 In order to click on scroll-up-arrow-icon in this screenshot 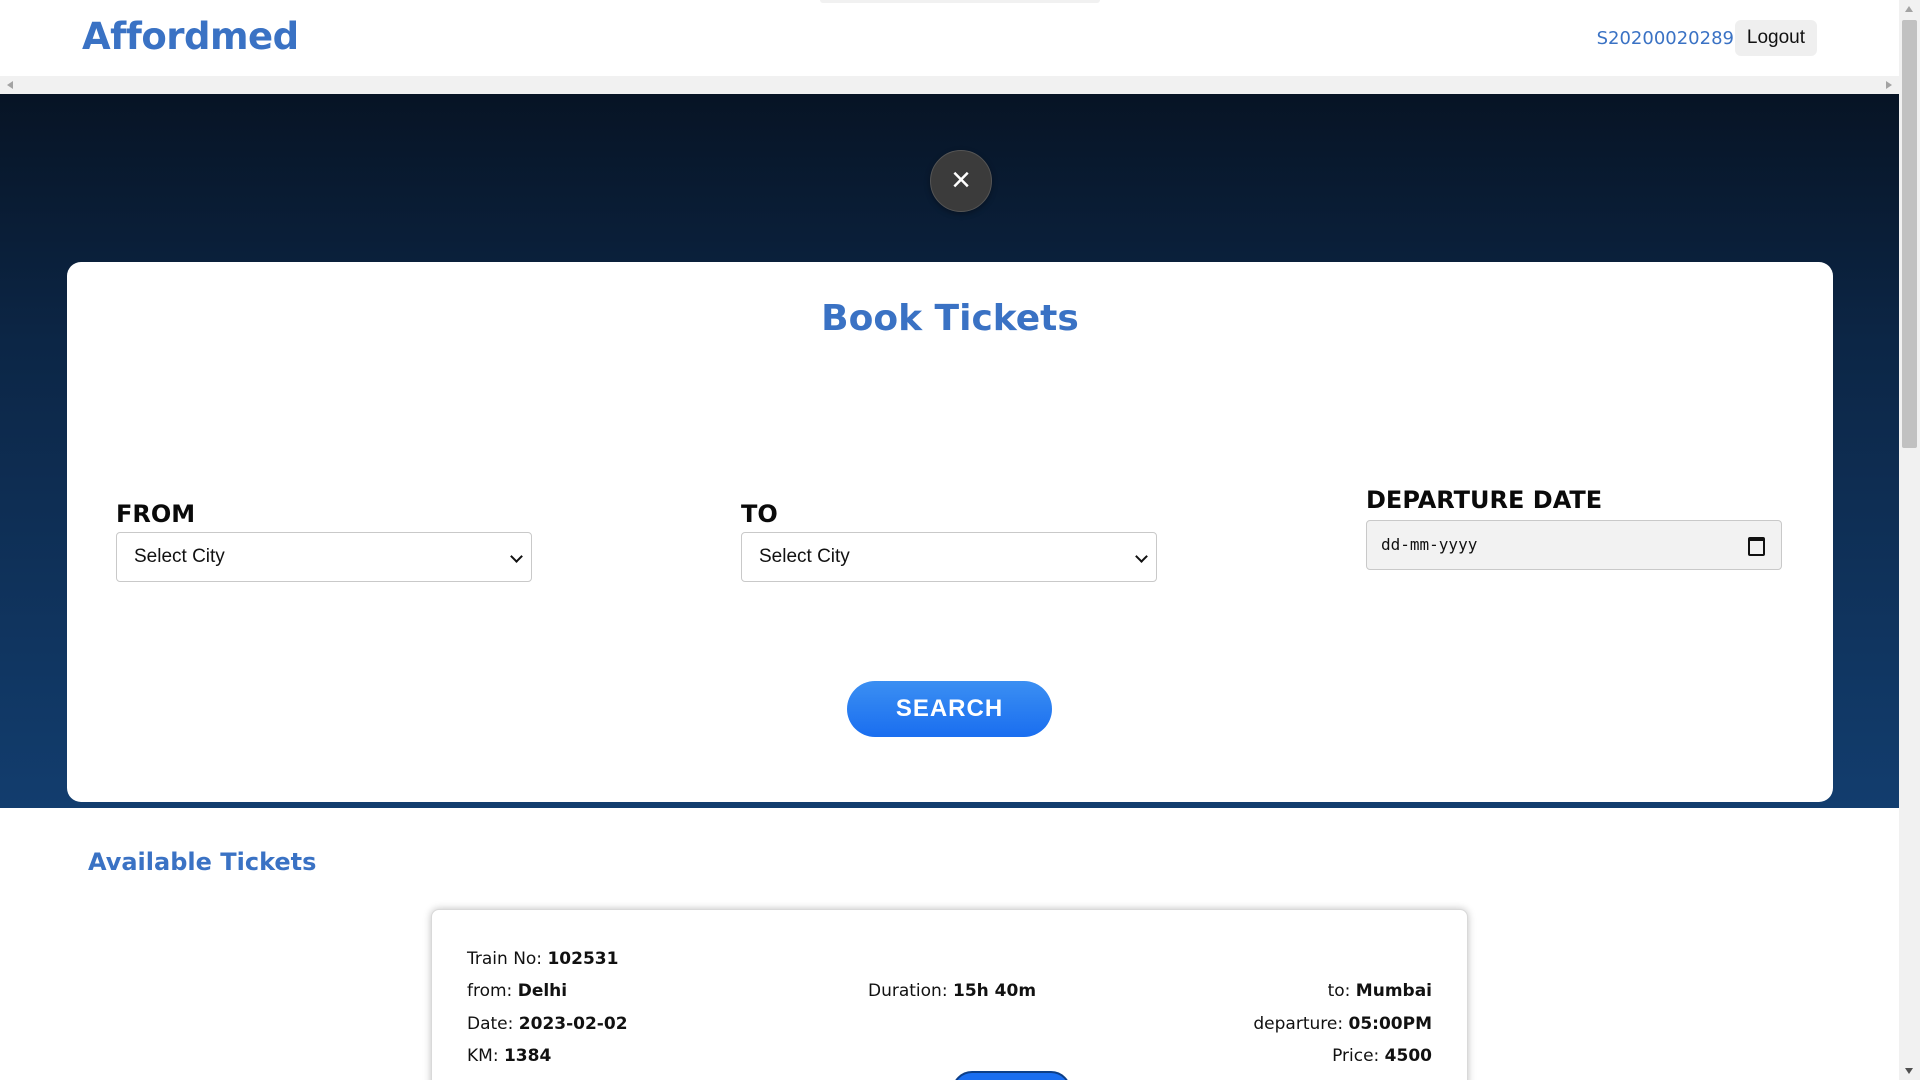, I will do `click(1909, 9)`.